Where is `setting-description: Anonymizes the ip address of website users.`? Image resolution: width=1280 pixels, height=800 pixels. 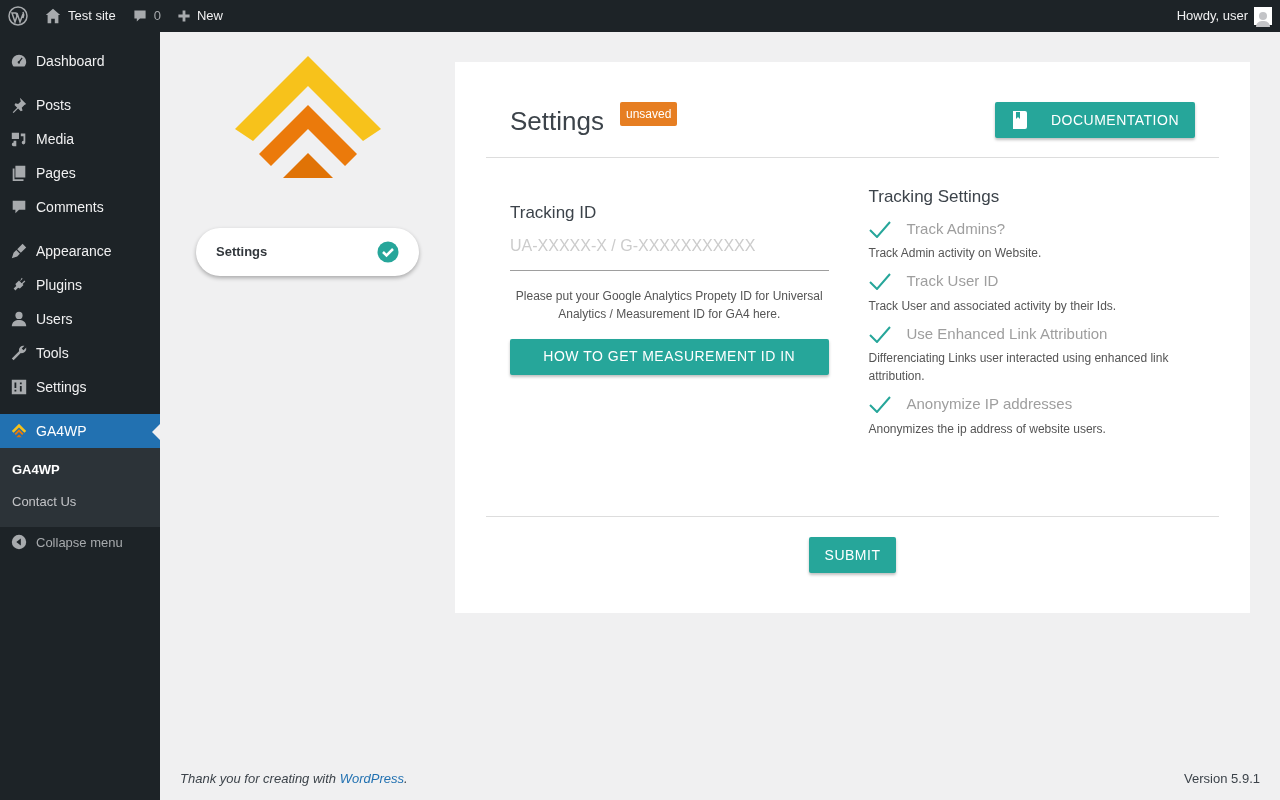 setting-description: Anonymizes the ip address of website users. is located at coordinates (987, 429).